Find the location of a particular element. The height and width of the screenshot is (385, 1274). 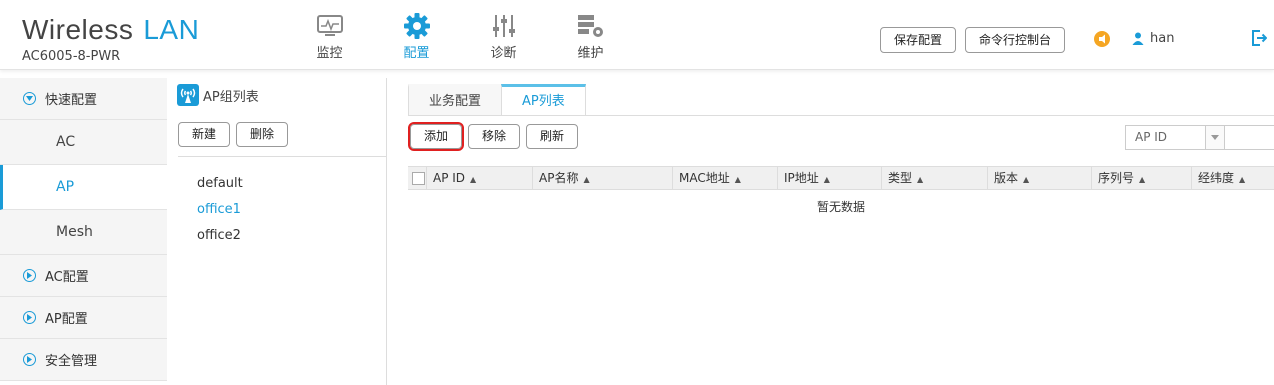

column-type: 类型 ▲ is located at coordinates (934, 178).